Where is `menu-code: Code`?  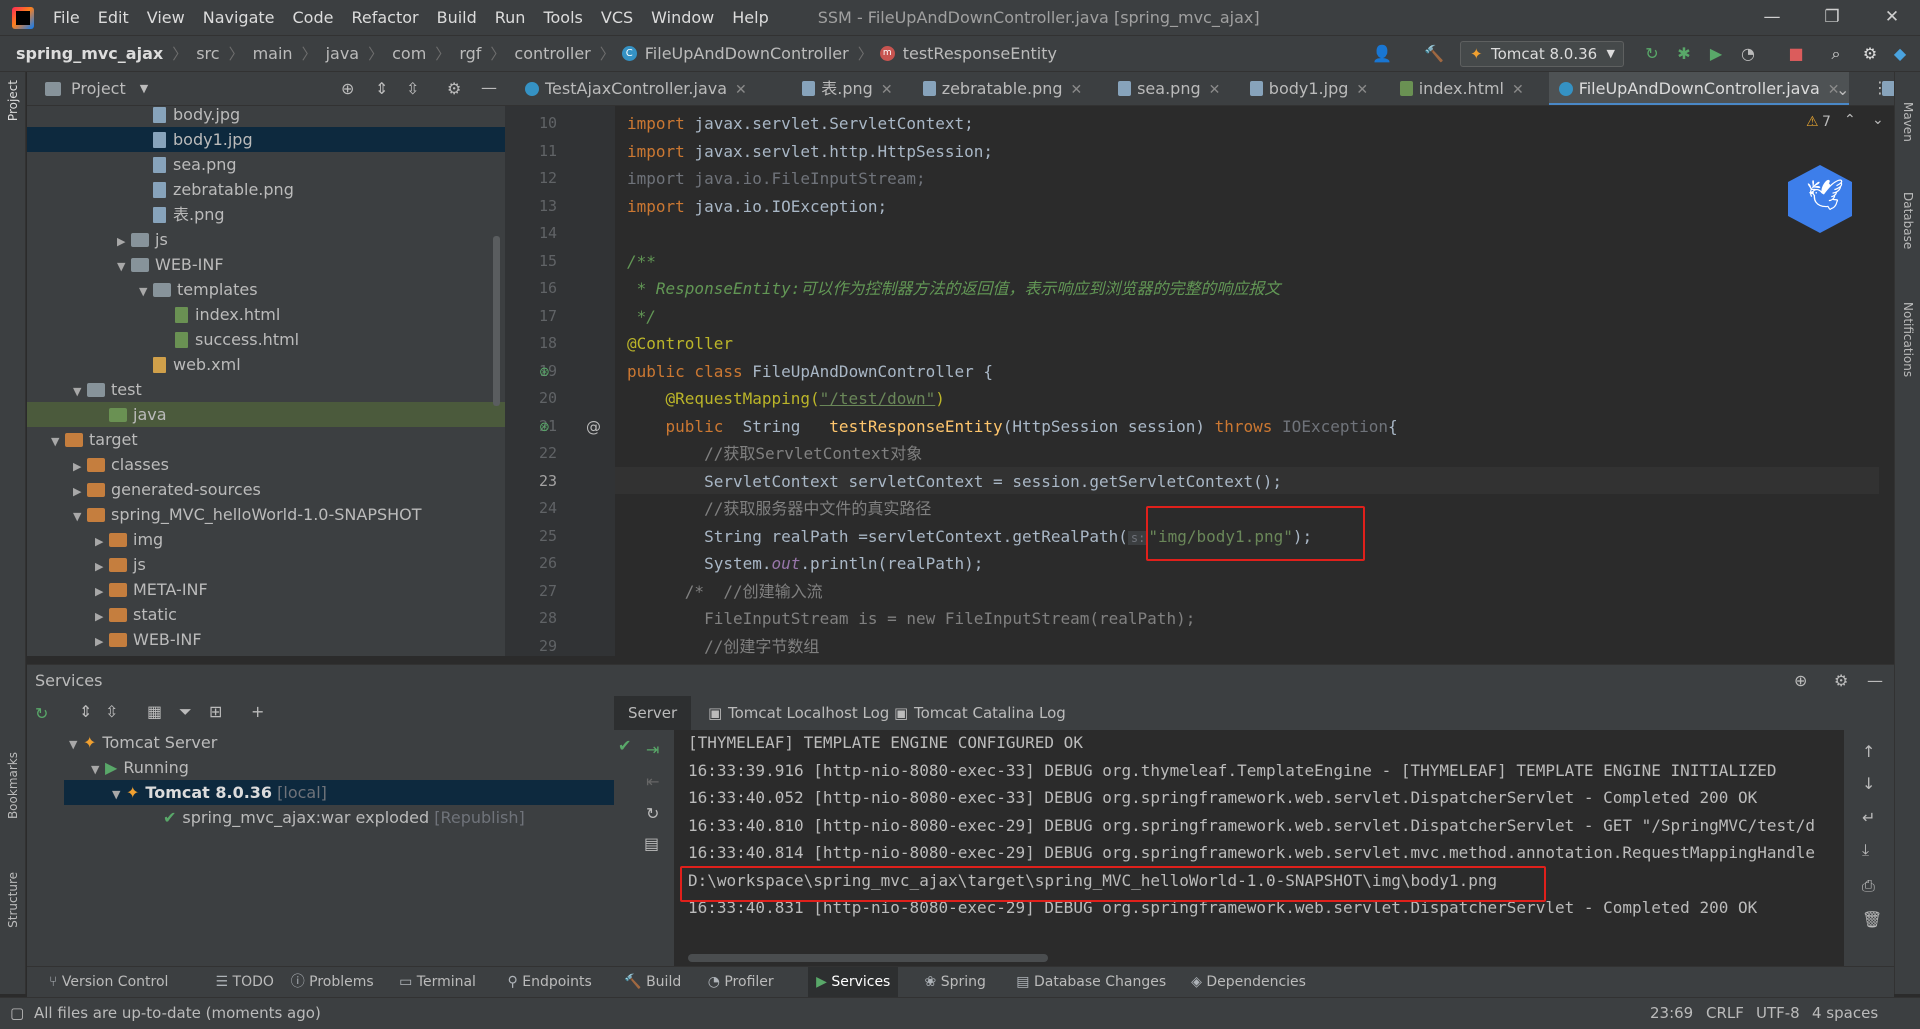 menu-code: Code is located at coordinates (313, 17).